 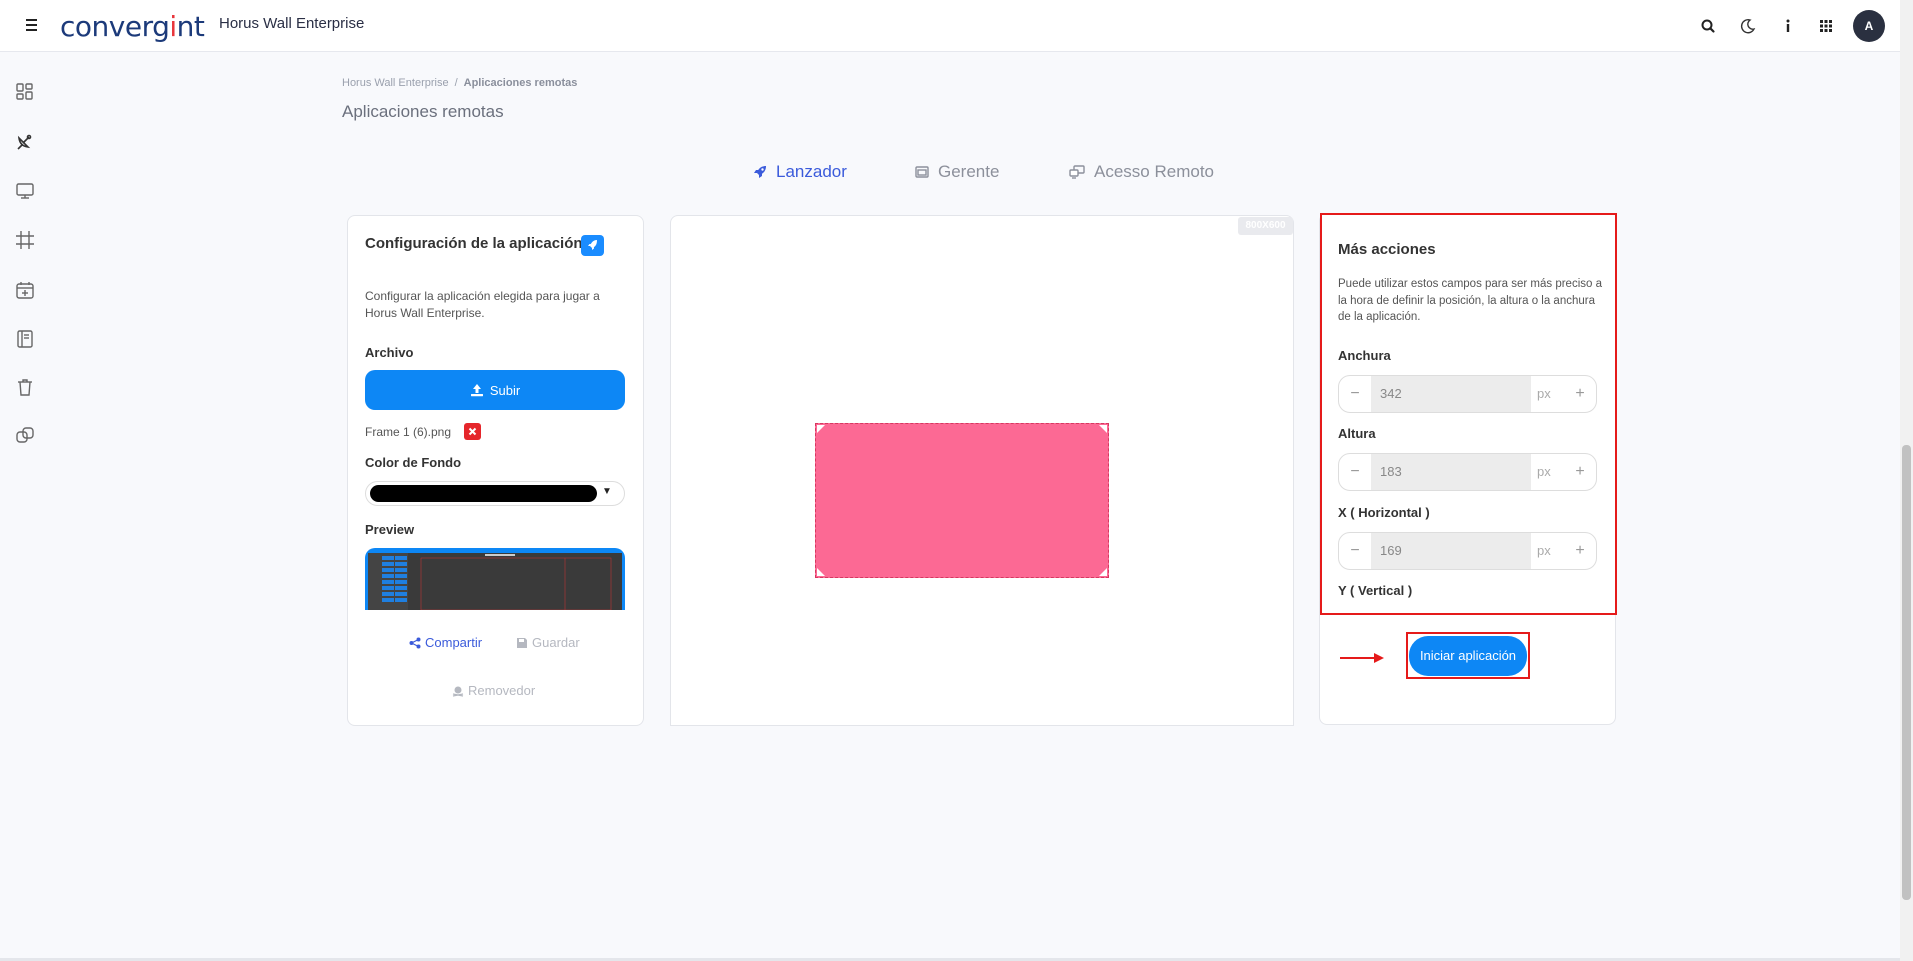 I want to click on crop-icon, so click(x=25, y=240).